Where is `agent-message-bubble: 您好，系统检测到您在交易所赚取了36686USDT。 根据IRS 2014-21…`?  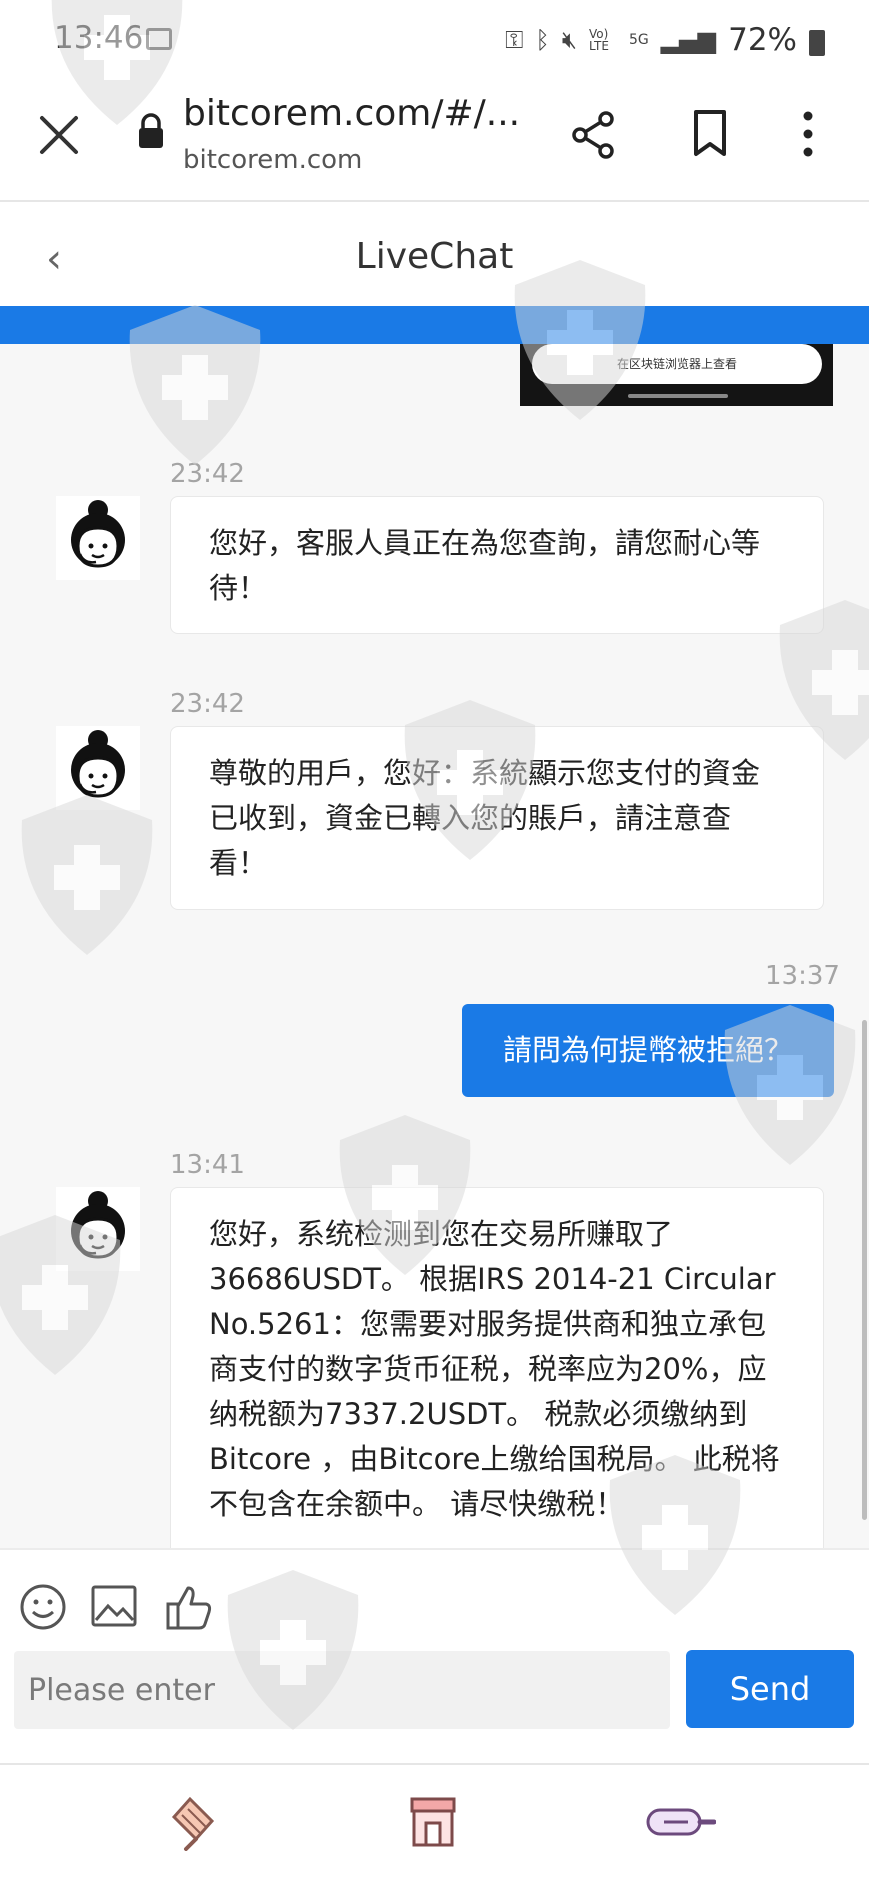 agent-message-bubble: 您好，系统检测到您在交易所赚取了36686USDT。 根据IRS 2014-21… is located at coordinates (497, 1367).